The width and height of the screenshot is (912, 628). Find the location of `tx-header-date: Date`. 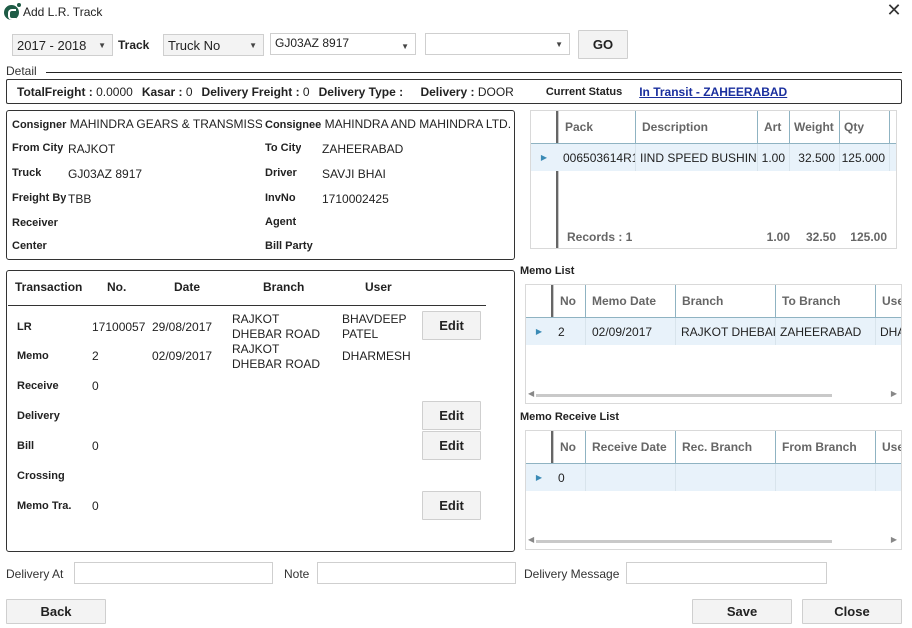

tx-header-date: Date is located at coordinates (187, 287).